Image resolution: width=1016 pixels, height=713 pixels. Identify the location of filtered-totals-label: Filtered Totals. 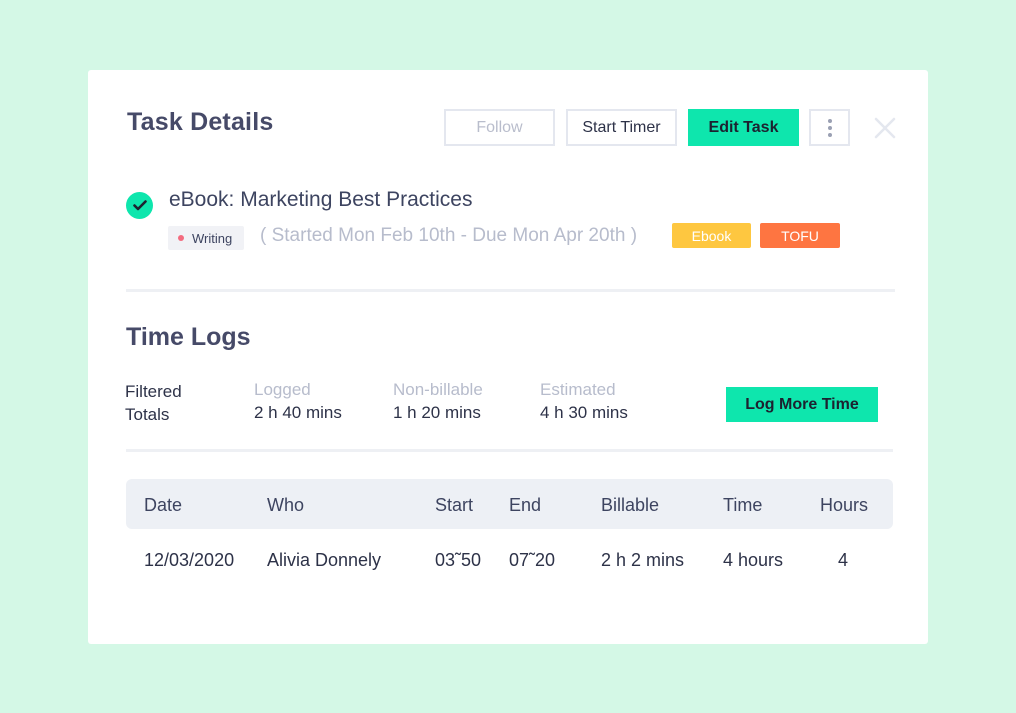
(153, 403).